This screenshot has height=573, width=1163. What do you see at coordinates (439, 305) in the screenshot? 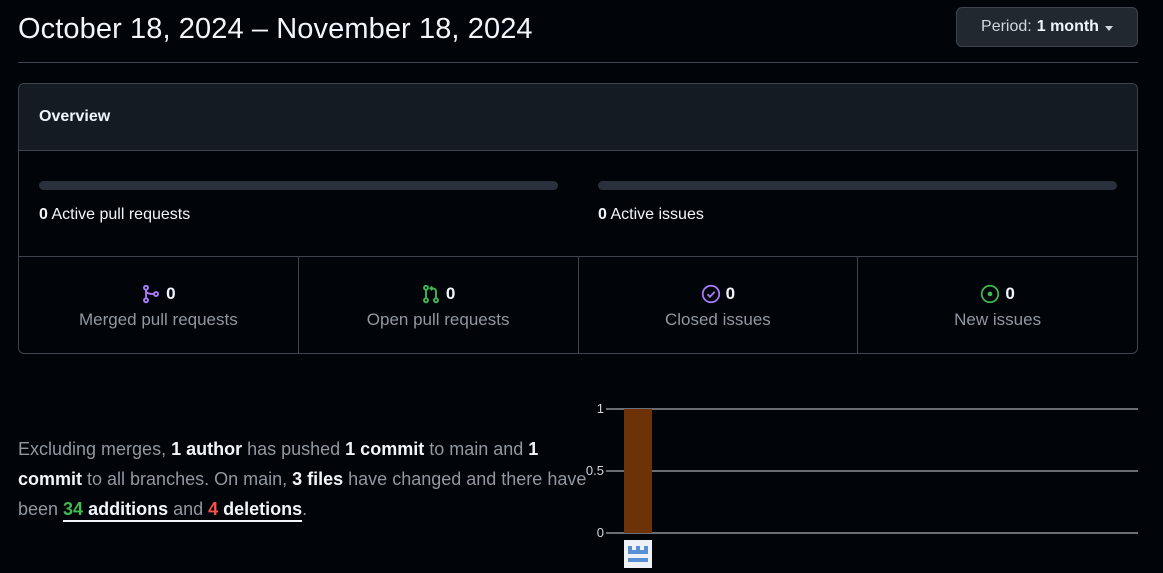
I see `stat-open-prs: 0 Open pull requests` at bounding box center [439, 305].